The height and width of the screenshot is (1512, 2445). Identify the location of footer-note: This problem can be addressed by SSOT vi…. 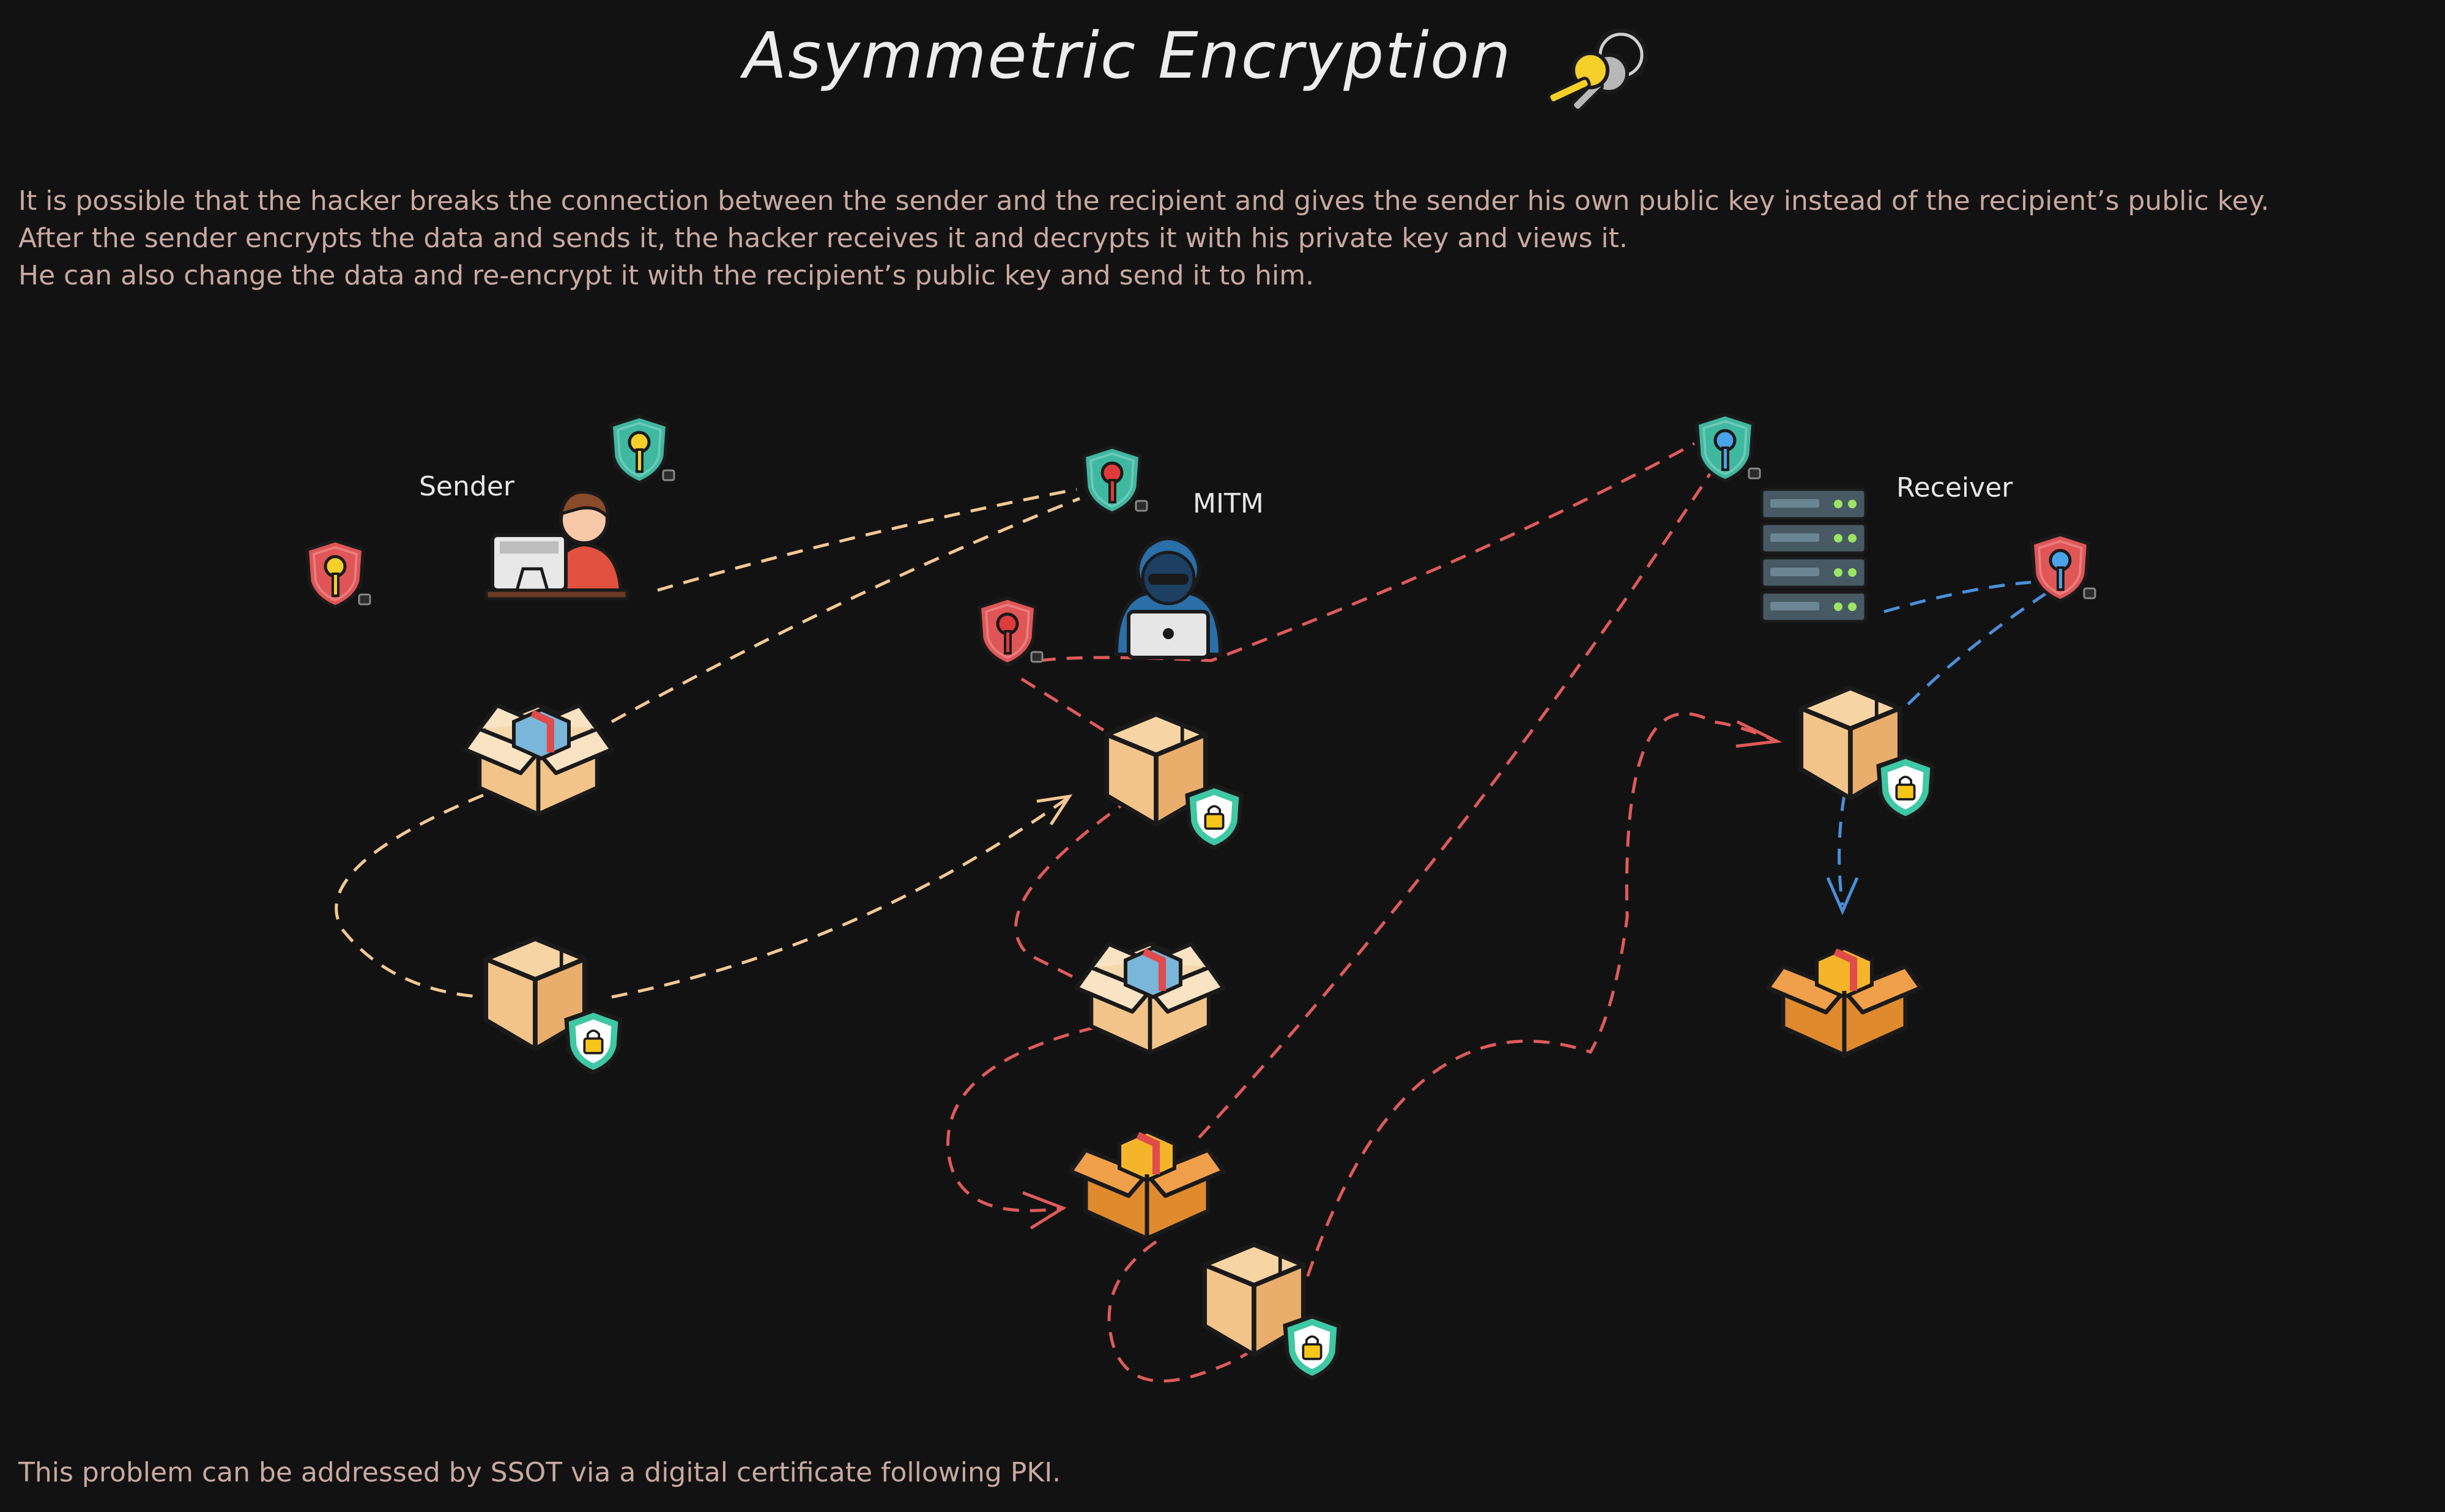
(540, 1472).